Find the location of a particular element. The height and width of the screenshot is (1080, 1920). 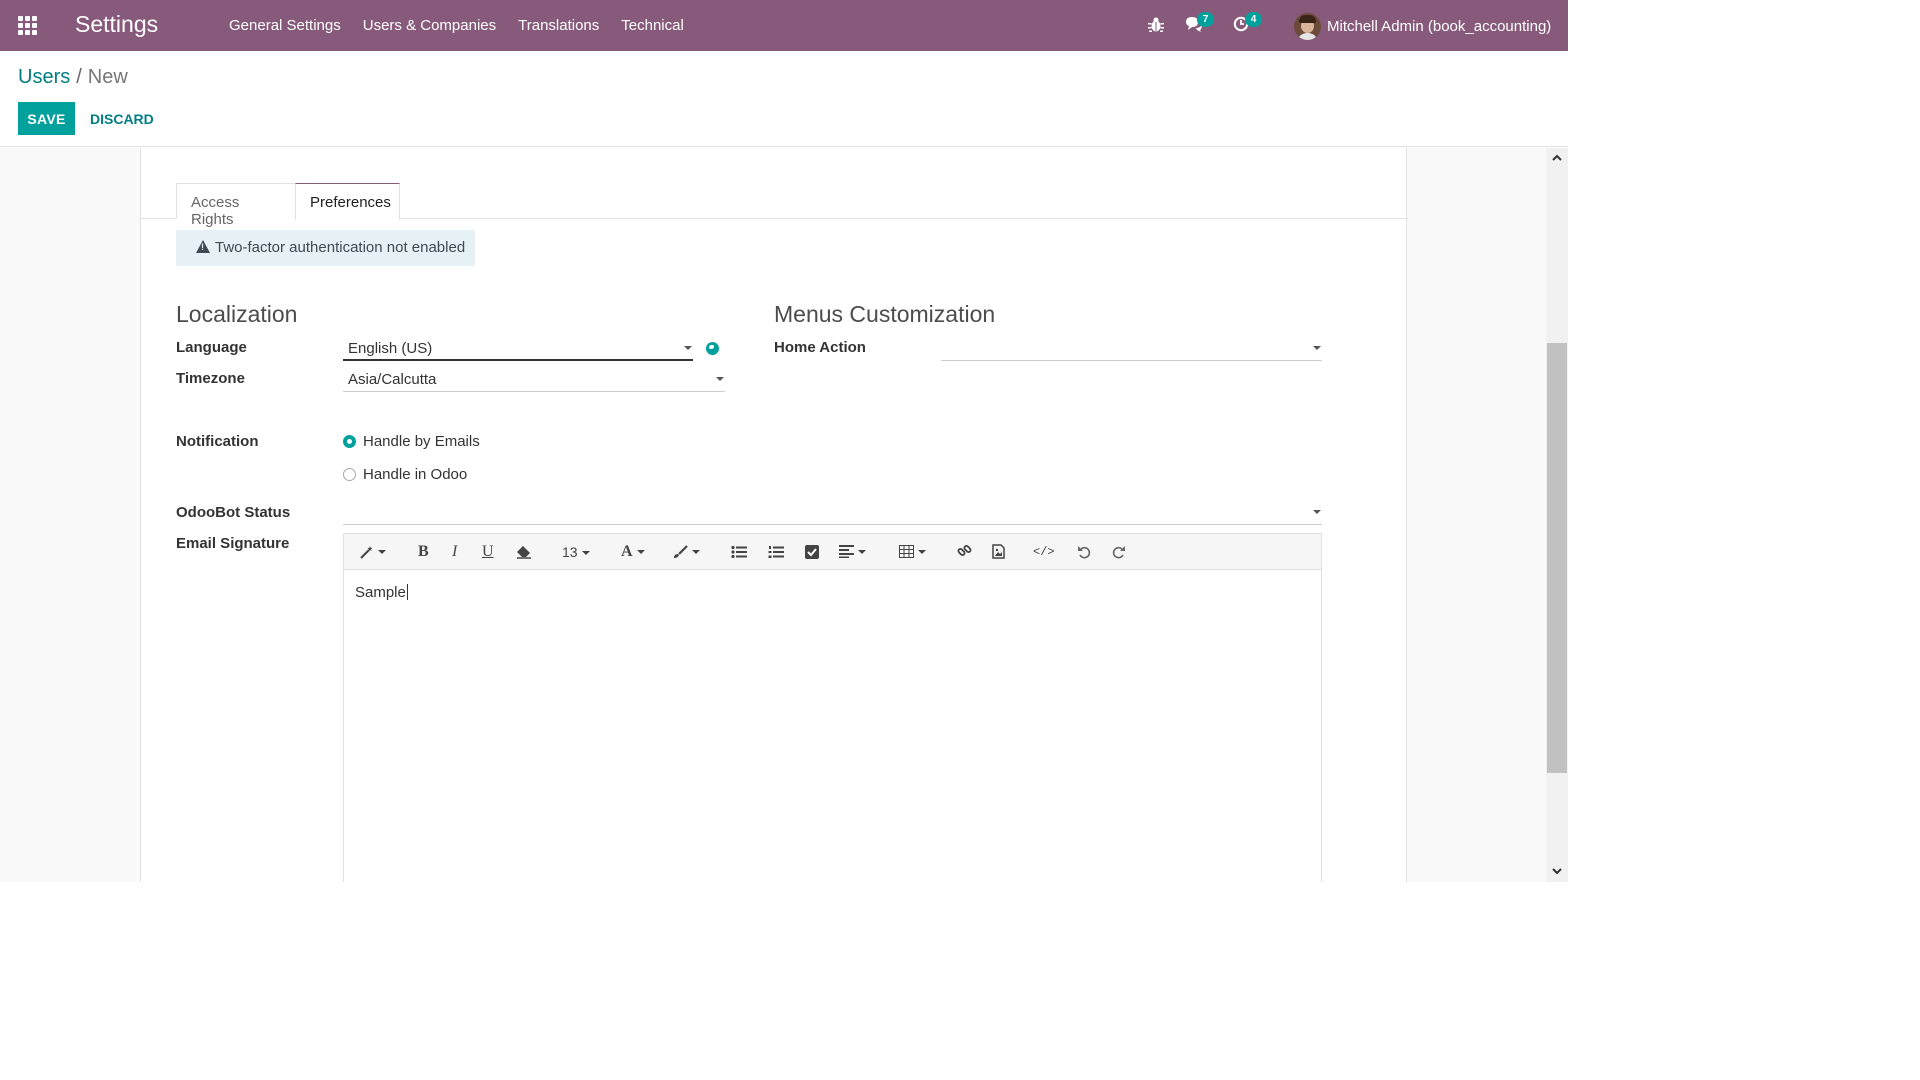

language-value: English (US) is located at coordinates (390, 348).